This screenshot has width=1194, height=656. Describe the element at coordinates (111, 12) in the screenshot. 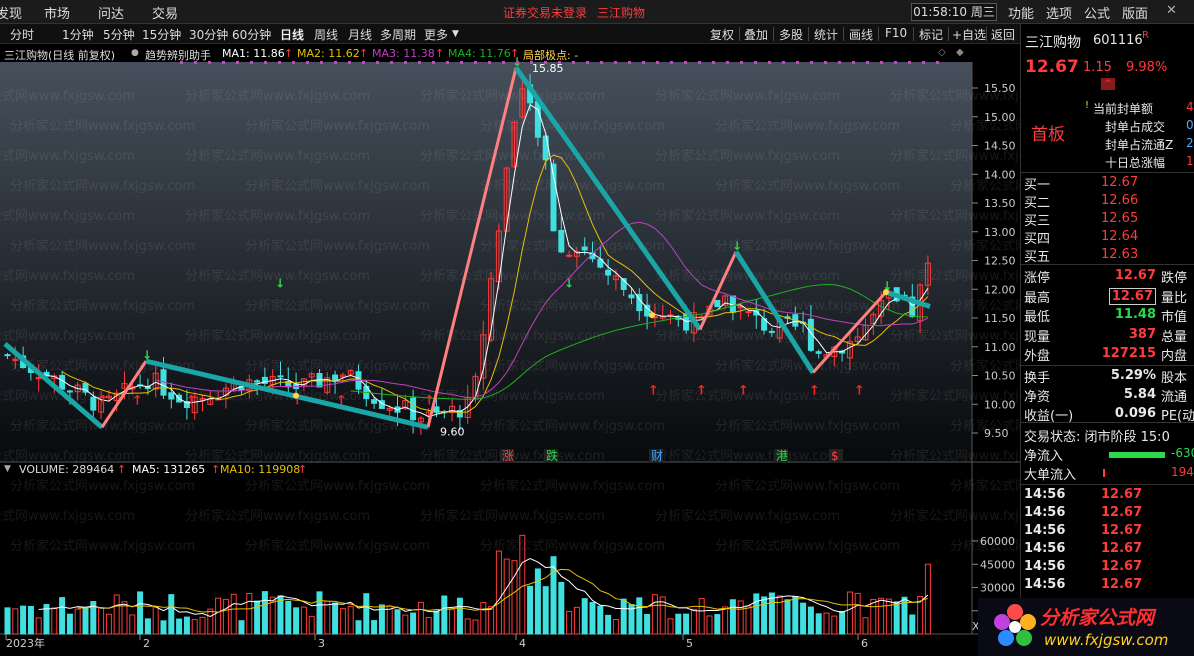

I see `menu-ask: 问达` at that location.